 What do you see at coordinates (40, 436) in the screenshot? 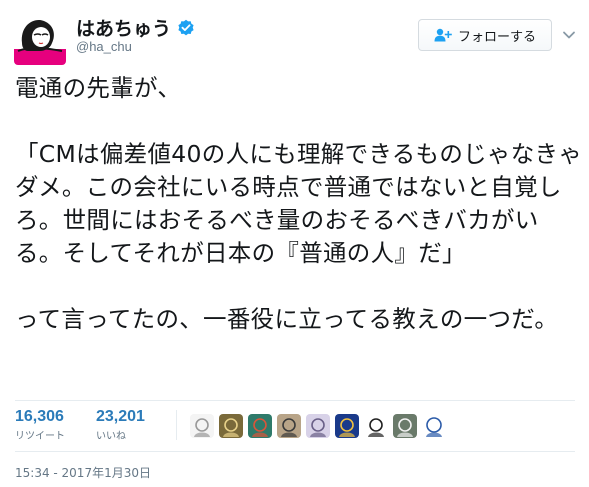
I see `retweet-label: リツイート` at bounding box center [40, 436].